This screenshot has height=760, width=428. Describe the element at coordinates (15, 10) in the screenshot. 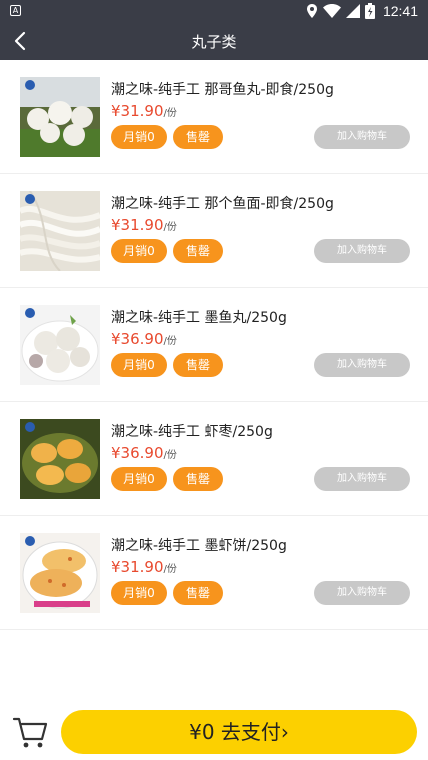

I see `app-notification-icon: A` at that location.